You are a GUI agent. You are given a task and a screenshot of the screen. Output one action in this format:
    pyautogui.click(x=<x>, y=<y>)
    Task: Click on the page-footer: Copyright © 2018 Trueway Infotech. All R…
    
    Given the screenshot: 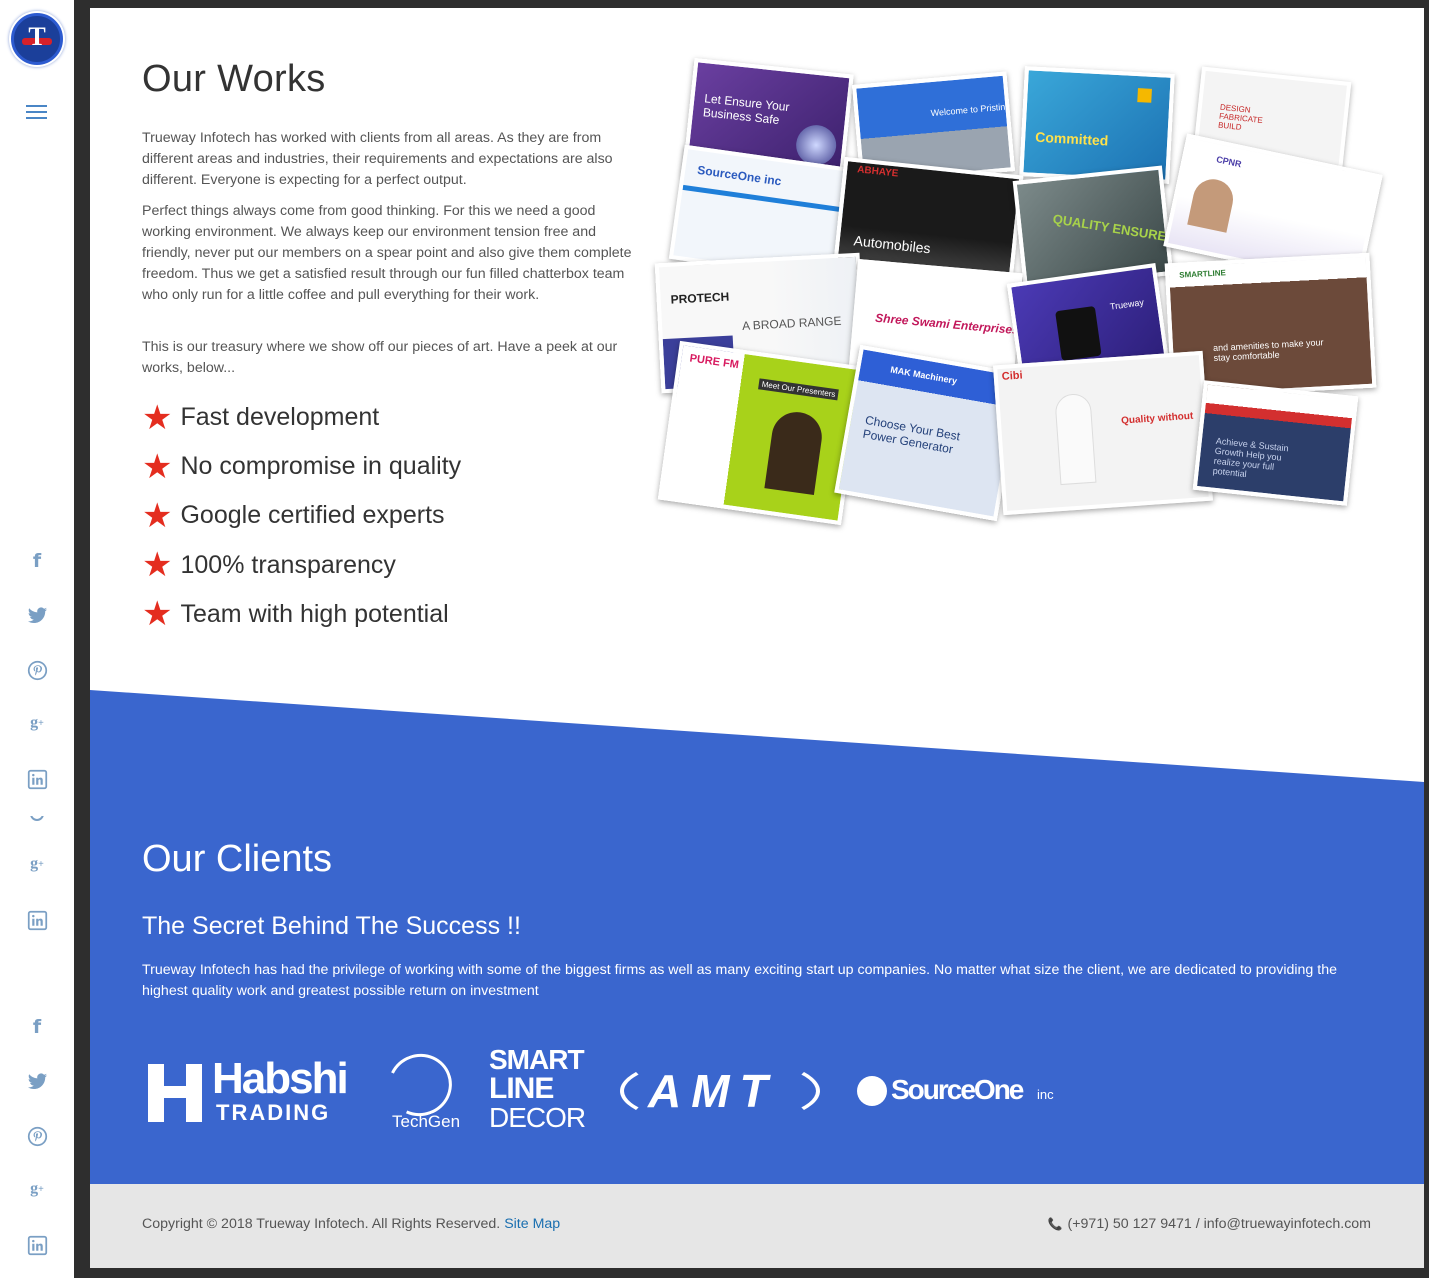 What is the action you would take?
    pyautogui.click(x=757, y=1226)
    